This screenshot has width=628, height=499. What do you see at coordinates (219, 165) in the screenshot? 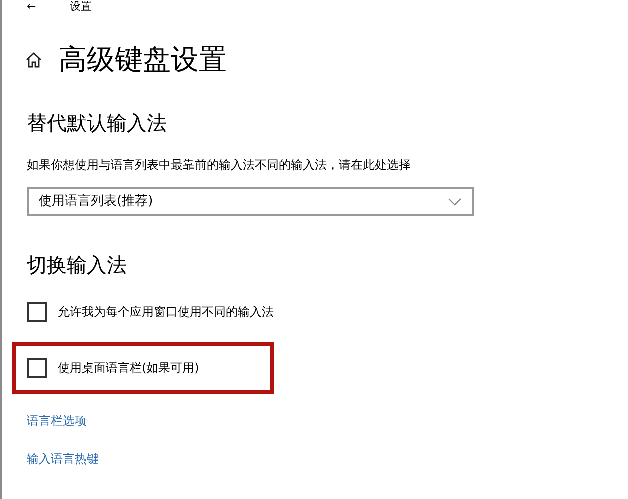
I see `description-text: 如果你想使用与语言列表中最靠前的输入法不同的输入法，请在此处选择` at bounding box center [219, 165].